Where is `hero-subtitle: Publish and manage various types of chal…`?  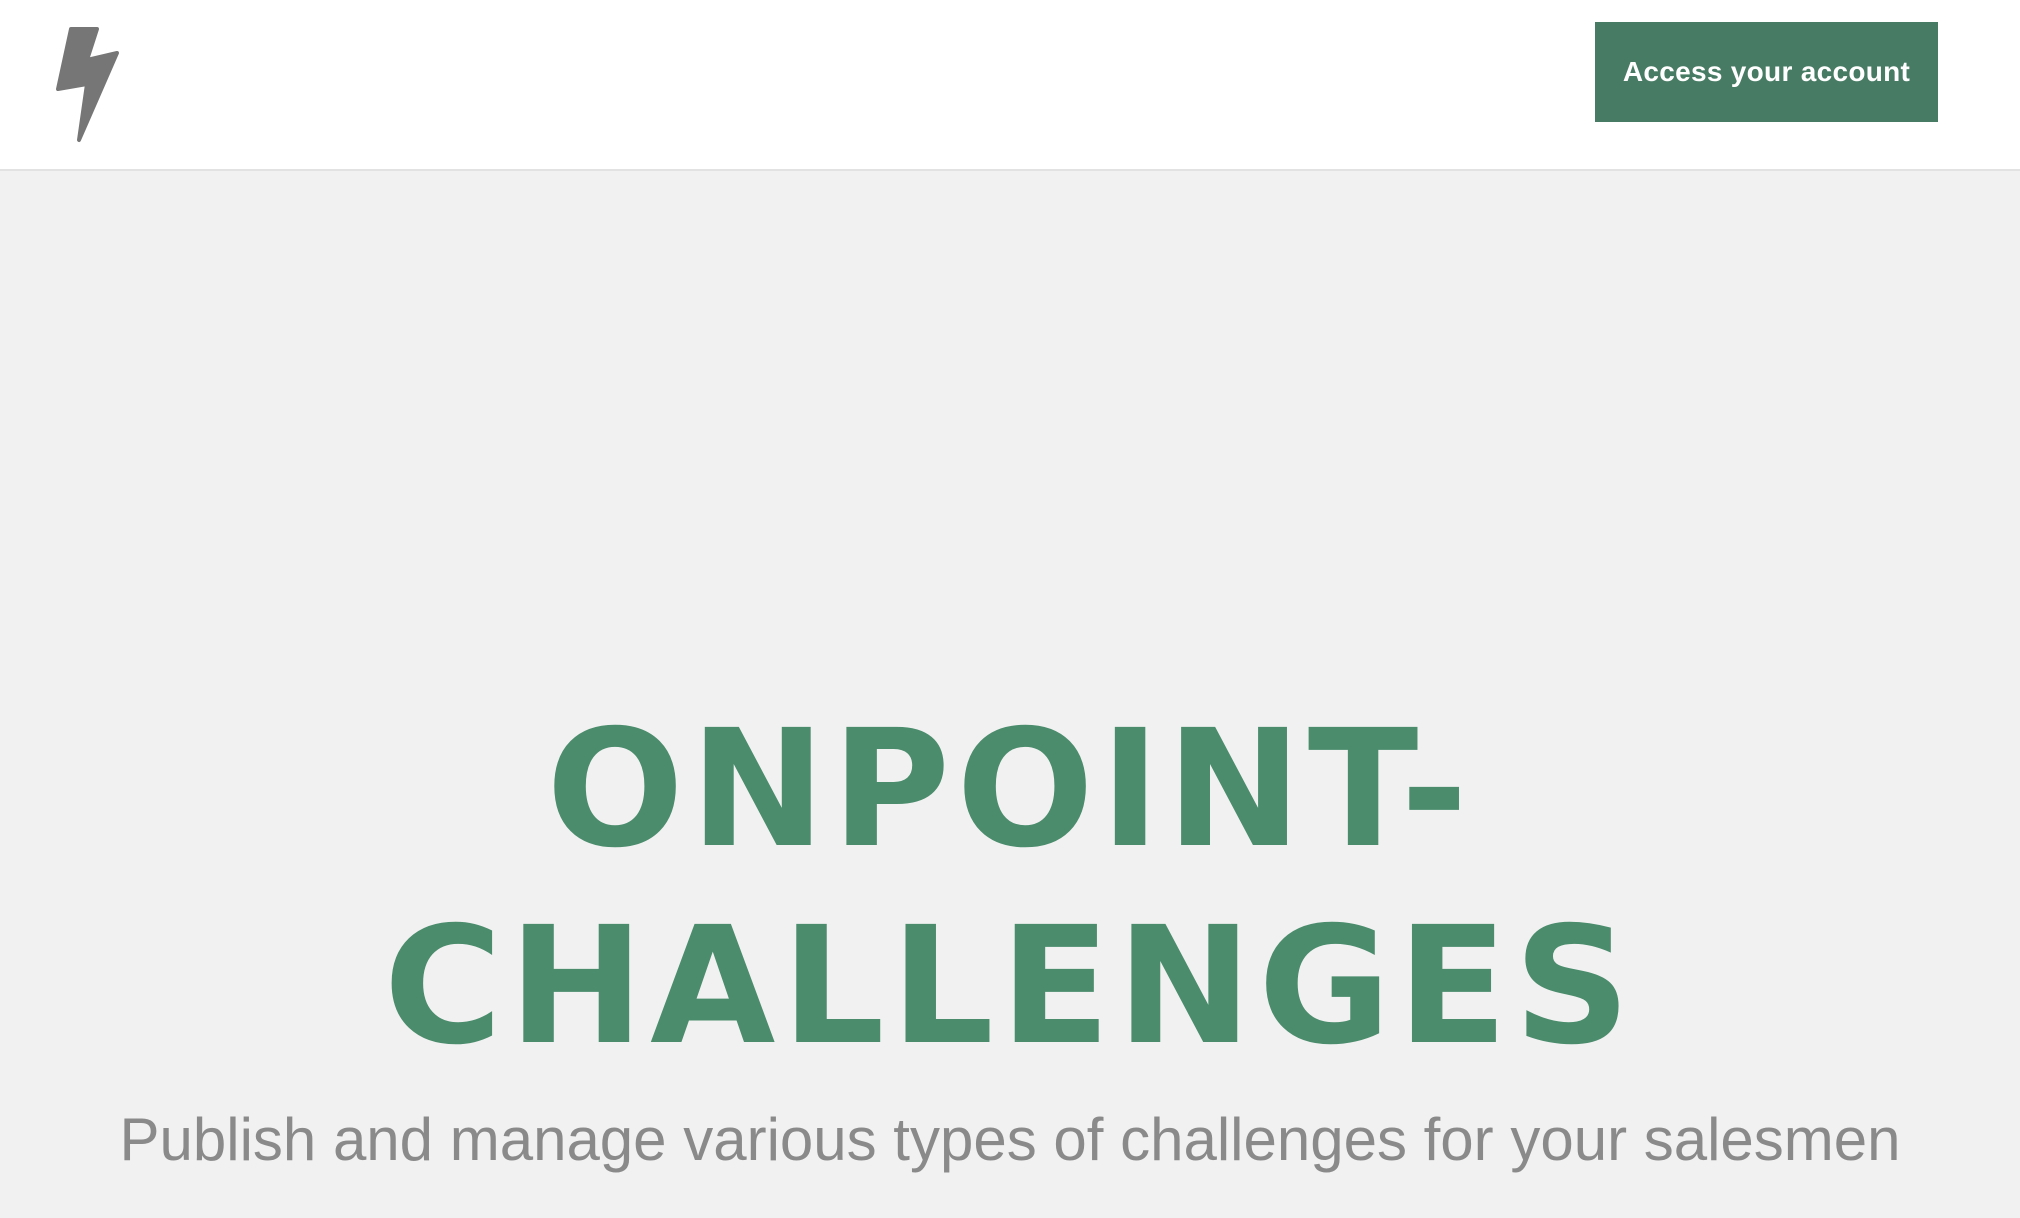 hero-subtitle: Publish and manage various types of chal… is located at coordinates (1010, 1139).